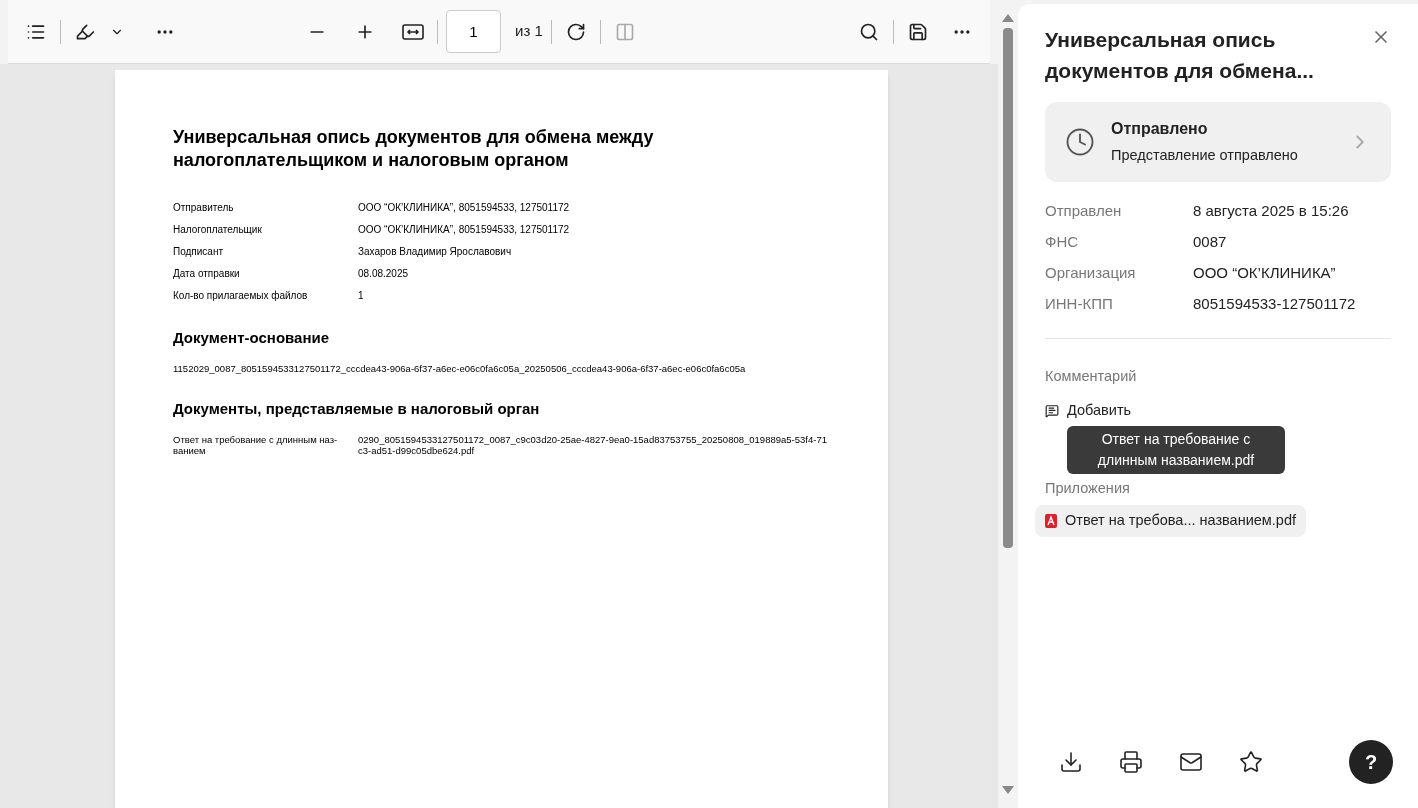 The height and width of the screenshot is (808, 1418). Describe the element at coordinates (218, 230) in the screenshot. I see `field-label: Налогоплательщик` at that location.